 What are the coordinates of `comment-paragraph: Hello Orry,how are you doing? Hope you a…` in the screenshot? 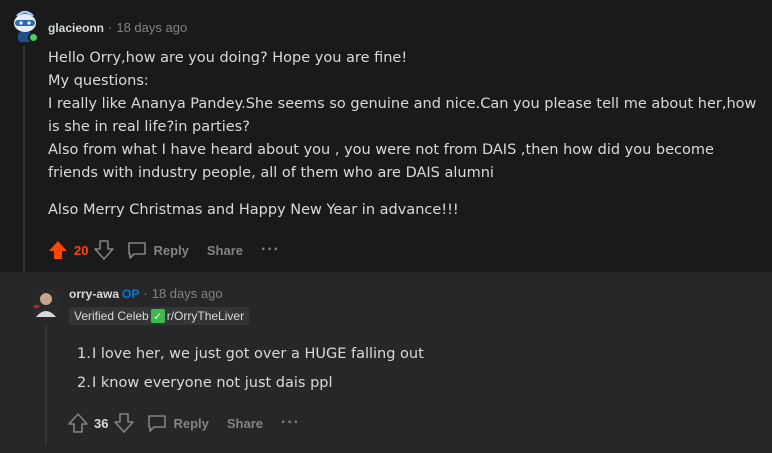 It's located at (228, 58).